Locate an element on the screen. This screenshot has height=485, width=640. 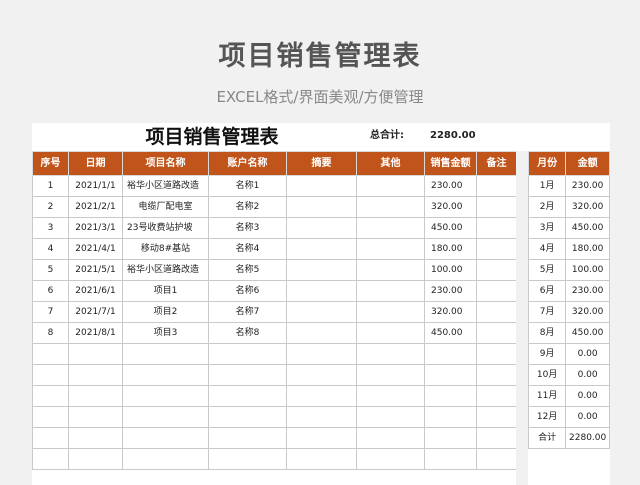
column-header: 销售金额 is located at coordinates (450, 163).